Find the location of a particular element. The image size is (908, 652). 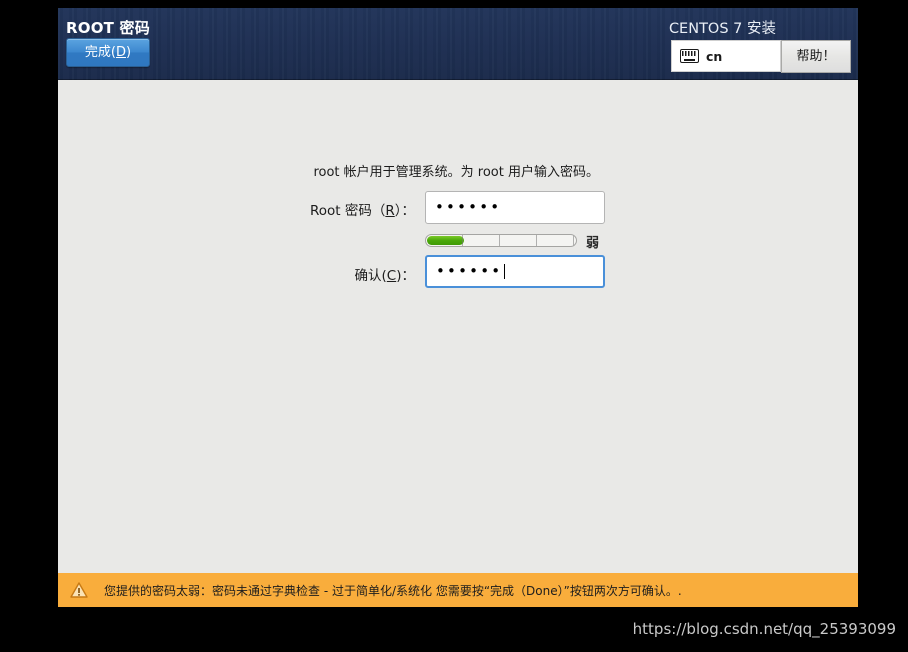

confirm-password-value: •••••• is located at coordinates (471, 271).